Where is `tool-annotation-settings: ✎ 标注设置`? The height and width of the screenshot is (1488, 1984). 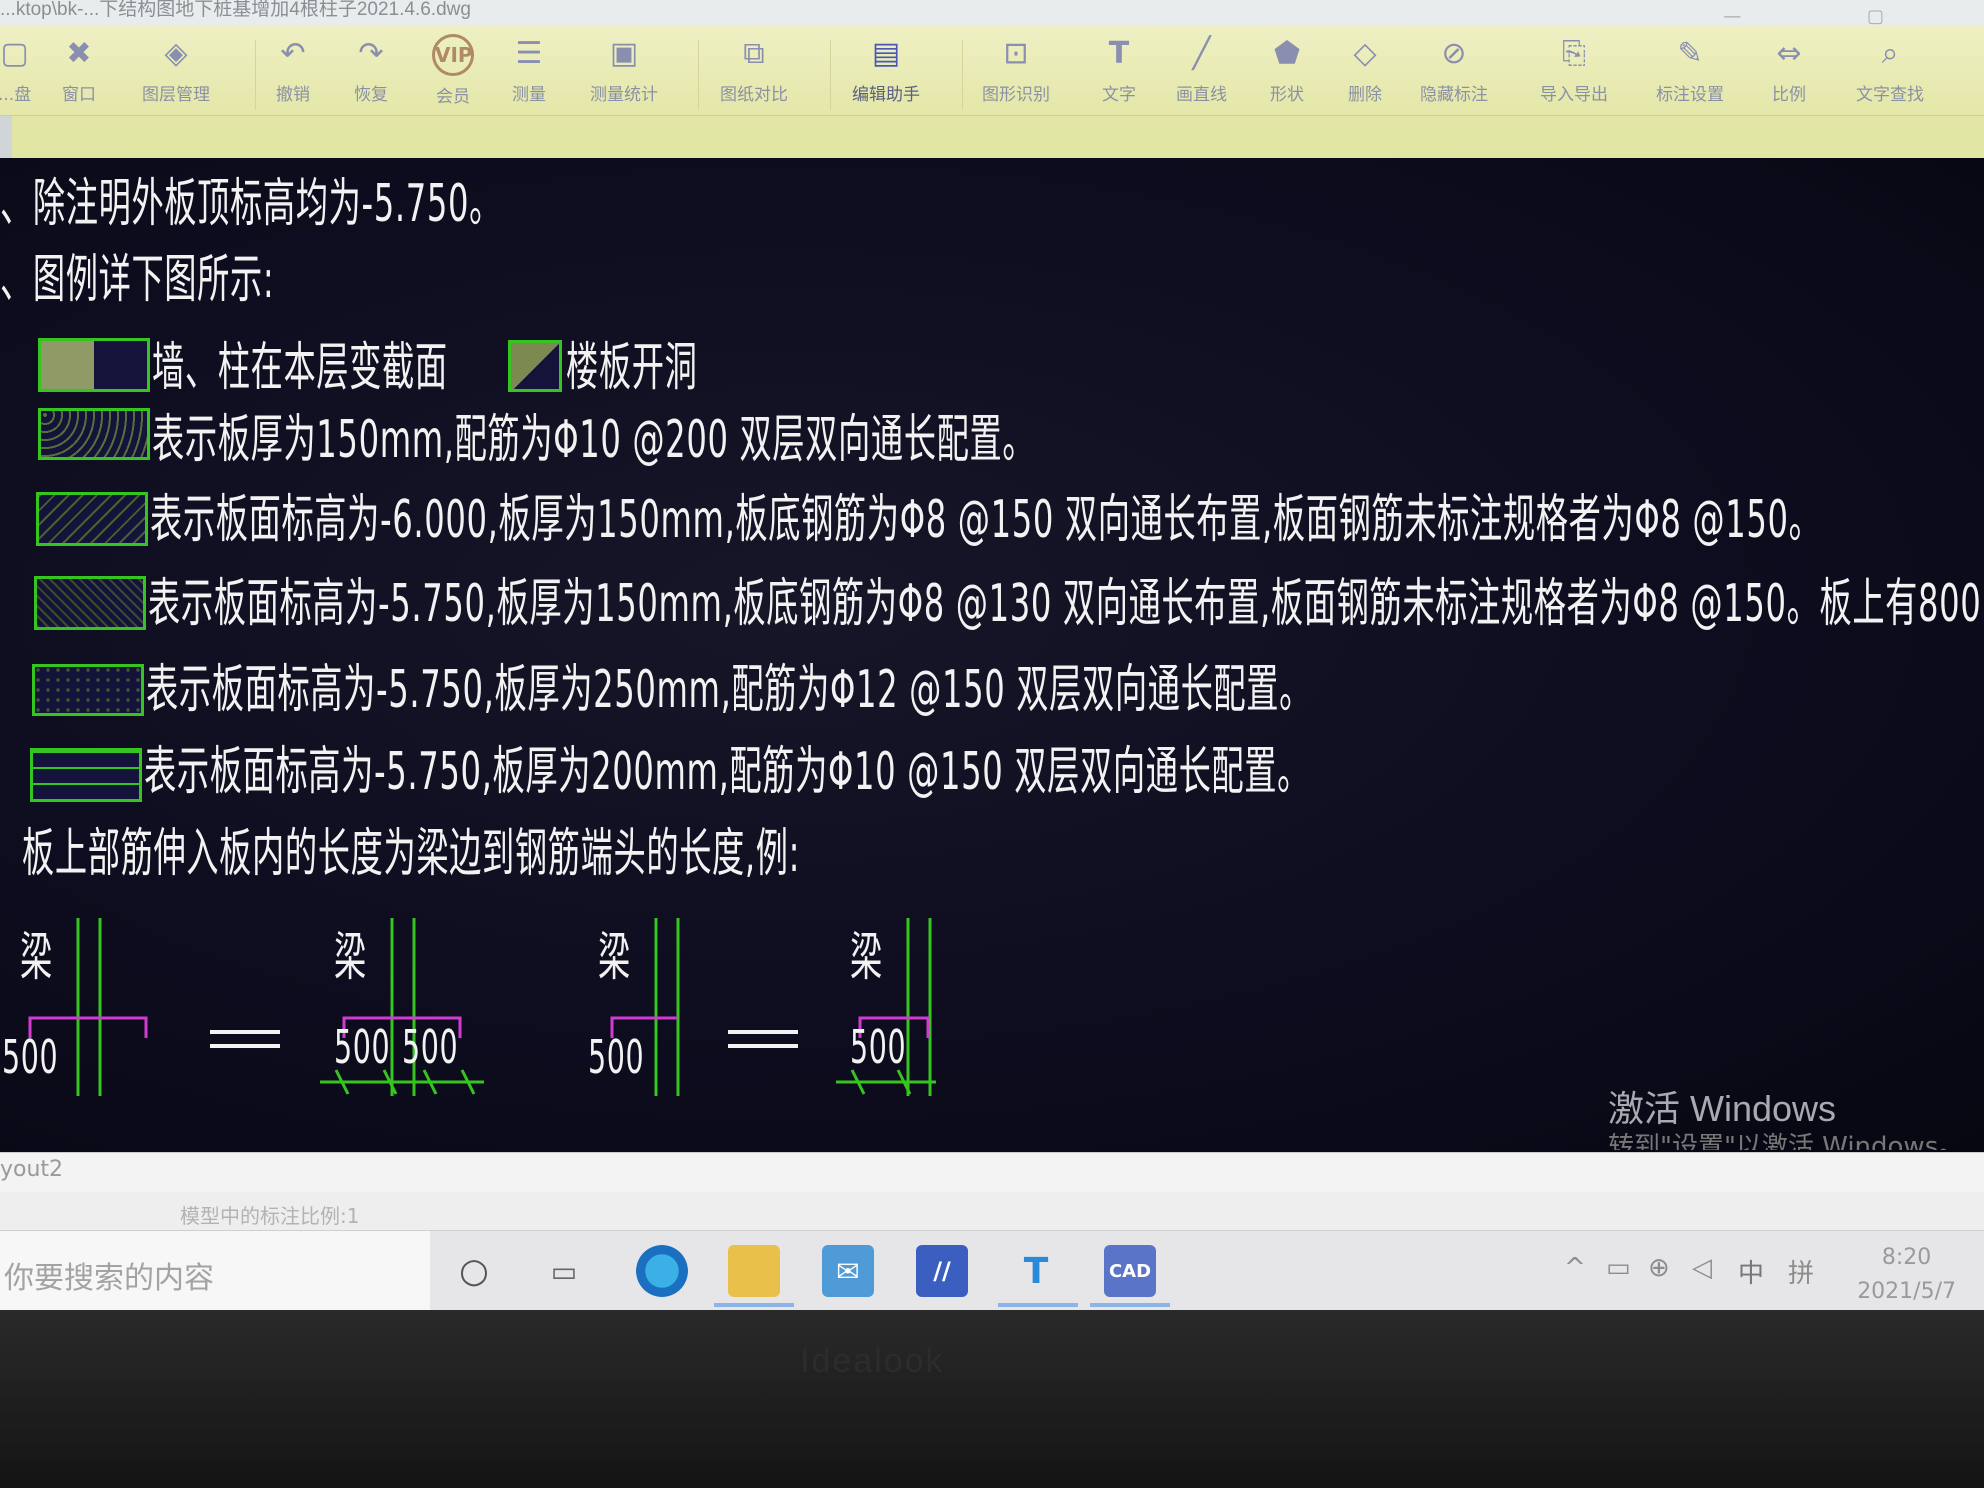 tool-annotation-settings: ✎ 标注设置 is located at coordinates (1690, 69).